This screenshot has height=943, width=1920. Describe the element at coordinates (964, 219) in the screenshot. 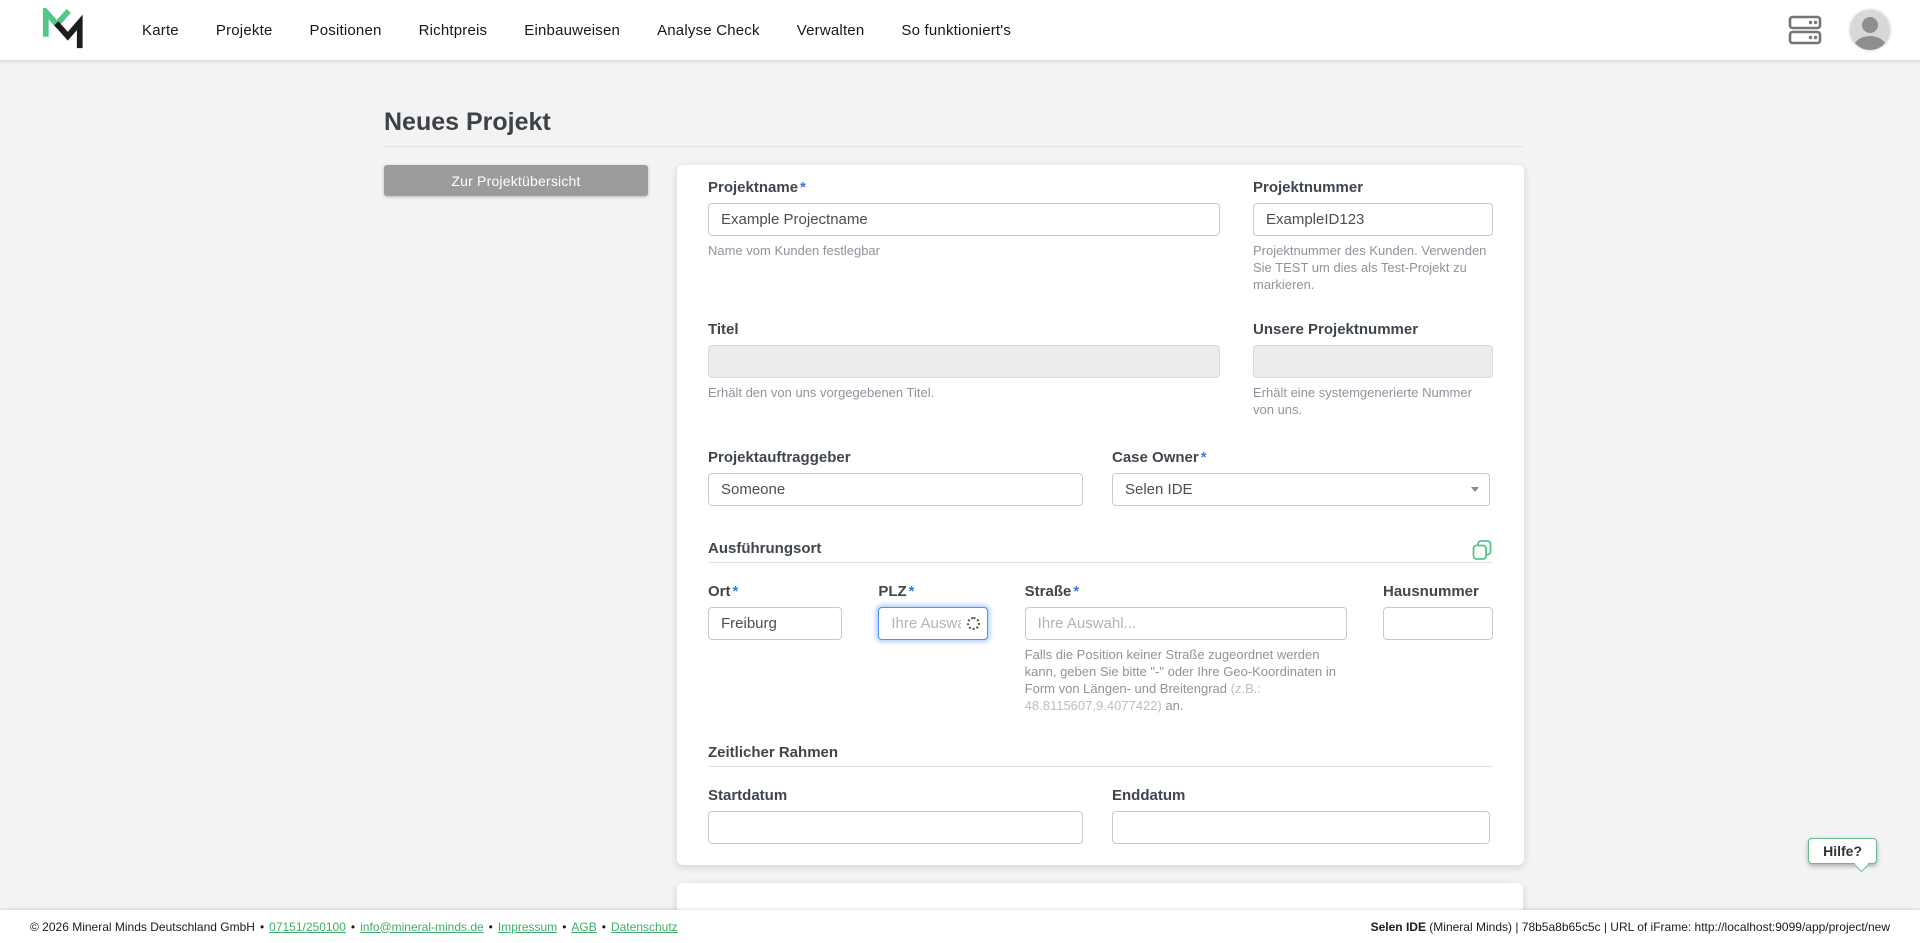

I see `projektname-input` at that location.